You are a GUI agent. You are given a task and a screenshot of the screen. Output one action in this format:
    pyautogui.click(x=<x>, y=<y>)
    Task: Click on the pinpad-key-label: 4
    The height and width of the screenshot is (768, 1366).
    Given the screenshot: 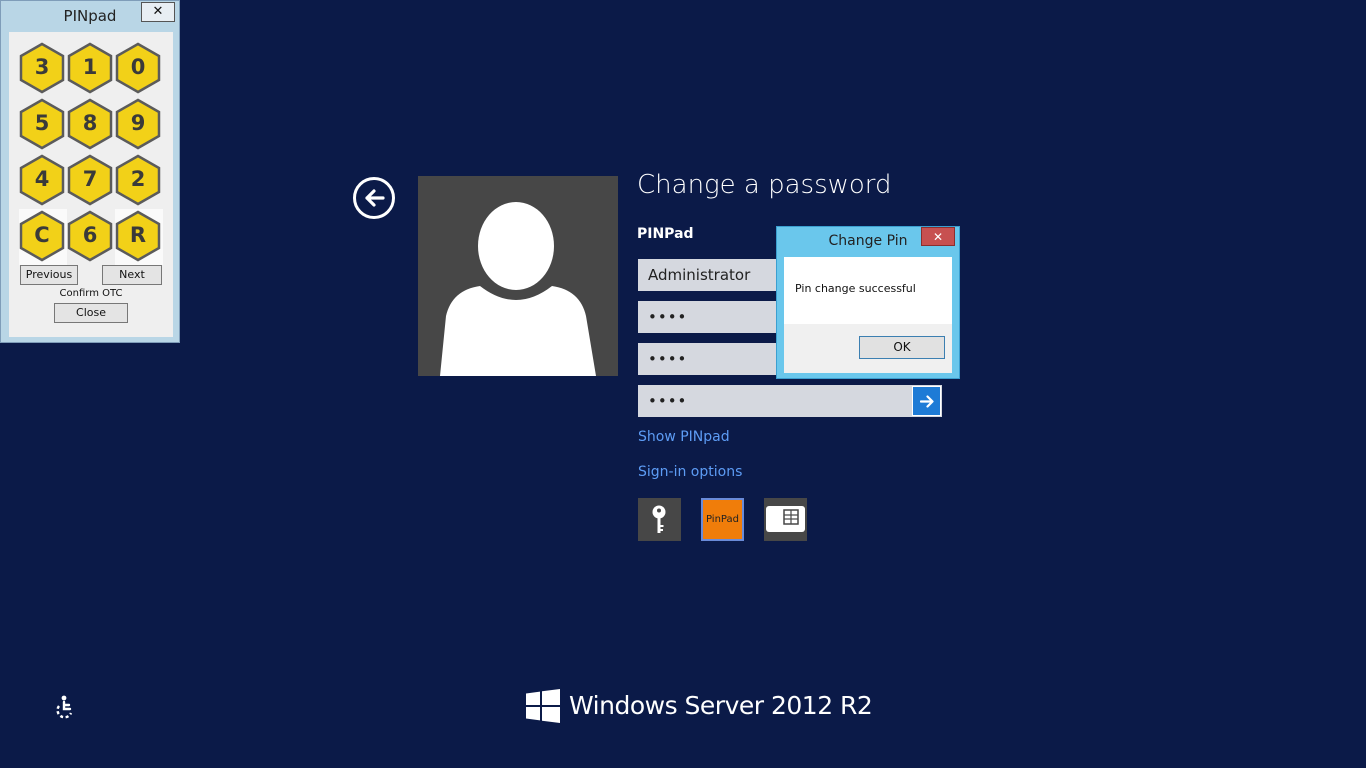 What is the action you would take?
    pyautogui.click(x=42, y=179)
    